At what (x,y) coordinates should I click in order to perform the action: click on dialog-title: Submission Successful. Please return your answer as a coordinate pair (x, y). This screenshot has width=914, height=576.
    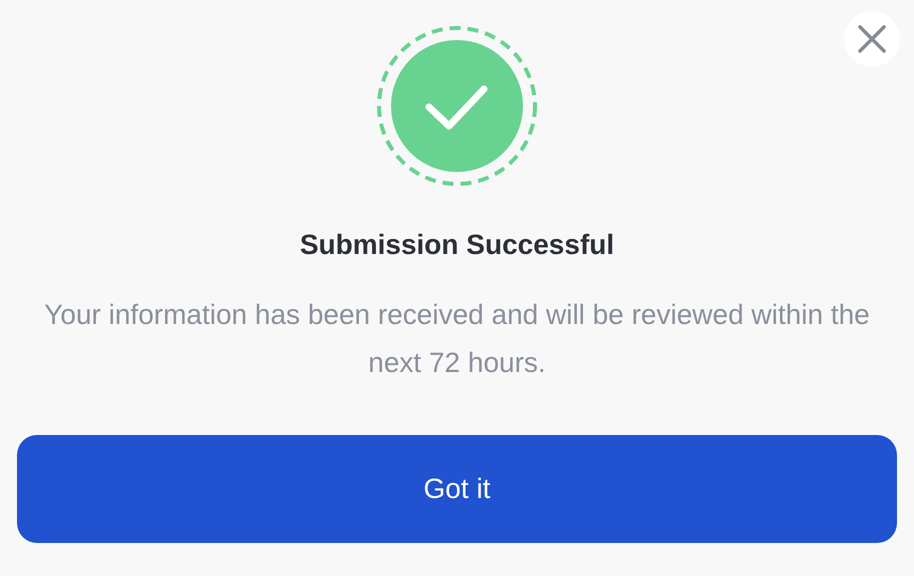
    Looking at the image, I should click on (457, 245).